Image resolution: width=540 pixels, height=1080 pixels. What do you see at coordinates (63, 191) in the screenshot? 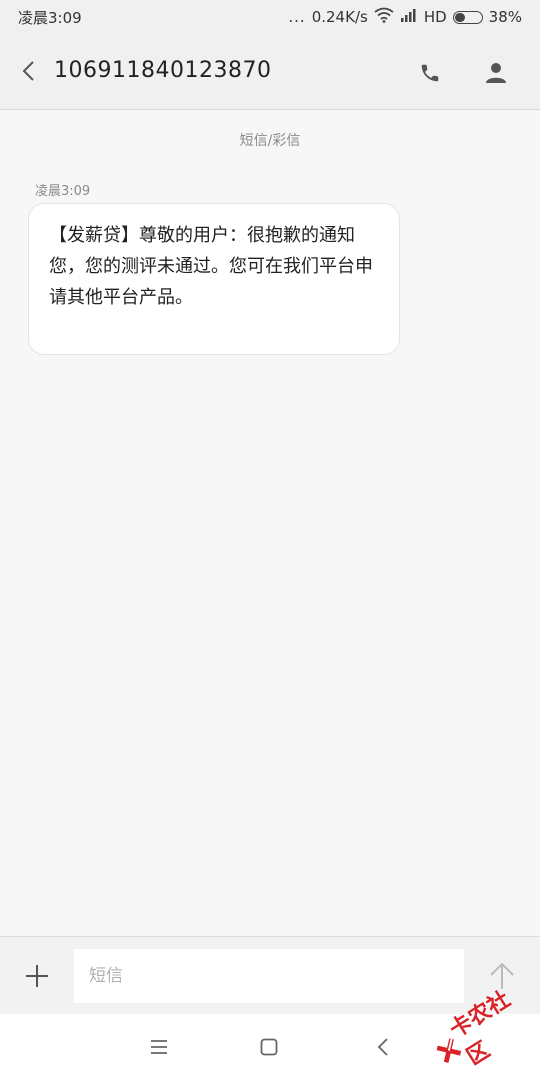
I see `message-timestamp: 凌晨3:09` at bounding box center [63, 191].